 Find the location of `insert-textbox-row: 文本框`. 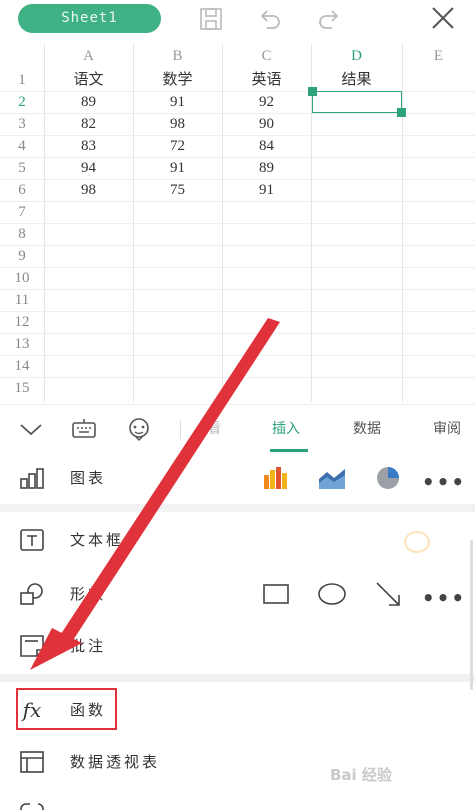

insert-textbox-row: 文本框 is located at coordinates (237, 540).